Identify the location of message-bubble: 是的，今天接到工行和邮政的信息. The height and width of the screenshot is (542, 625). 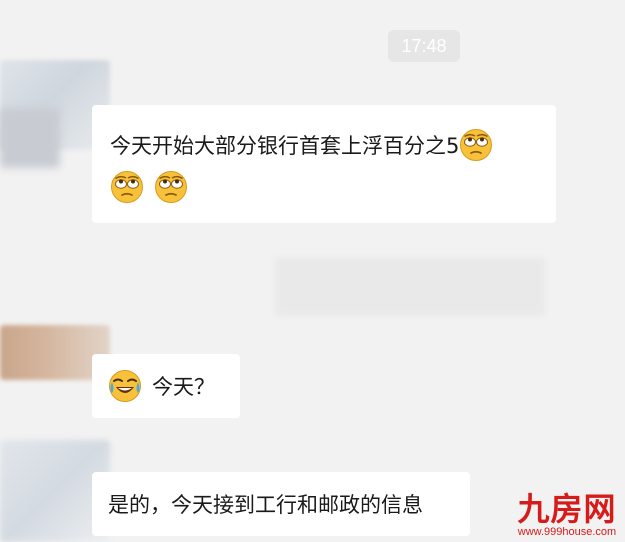
(281, 504).